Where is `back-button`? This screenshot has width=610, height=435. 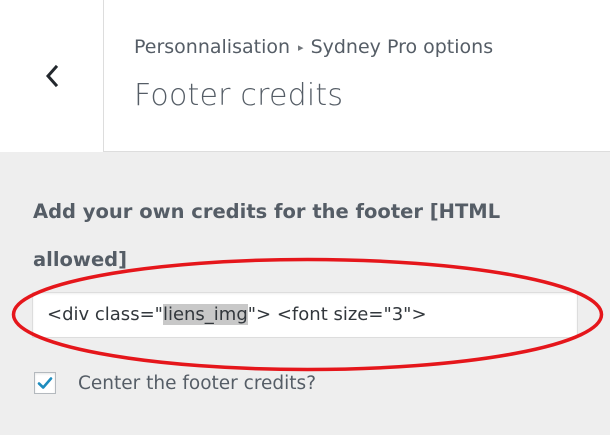
back-button is located at coordinates (52, 76).